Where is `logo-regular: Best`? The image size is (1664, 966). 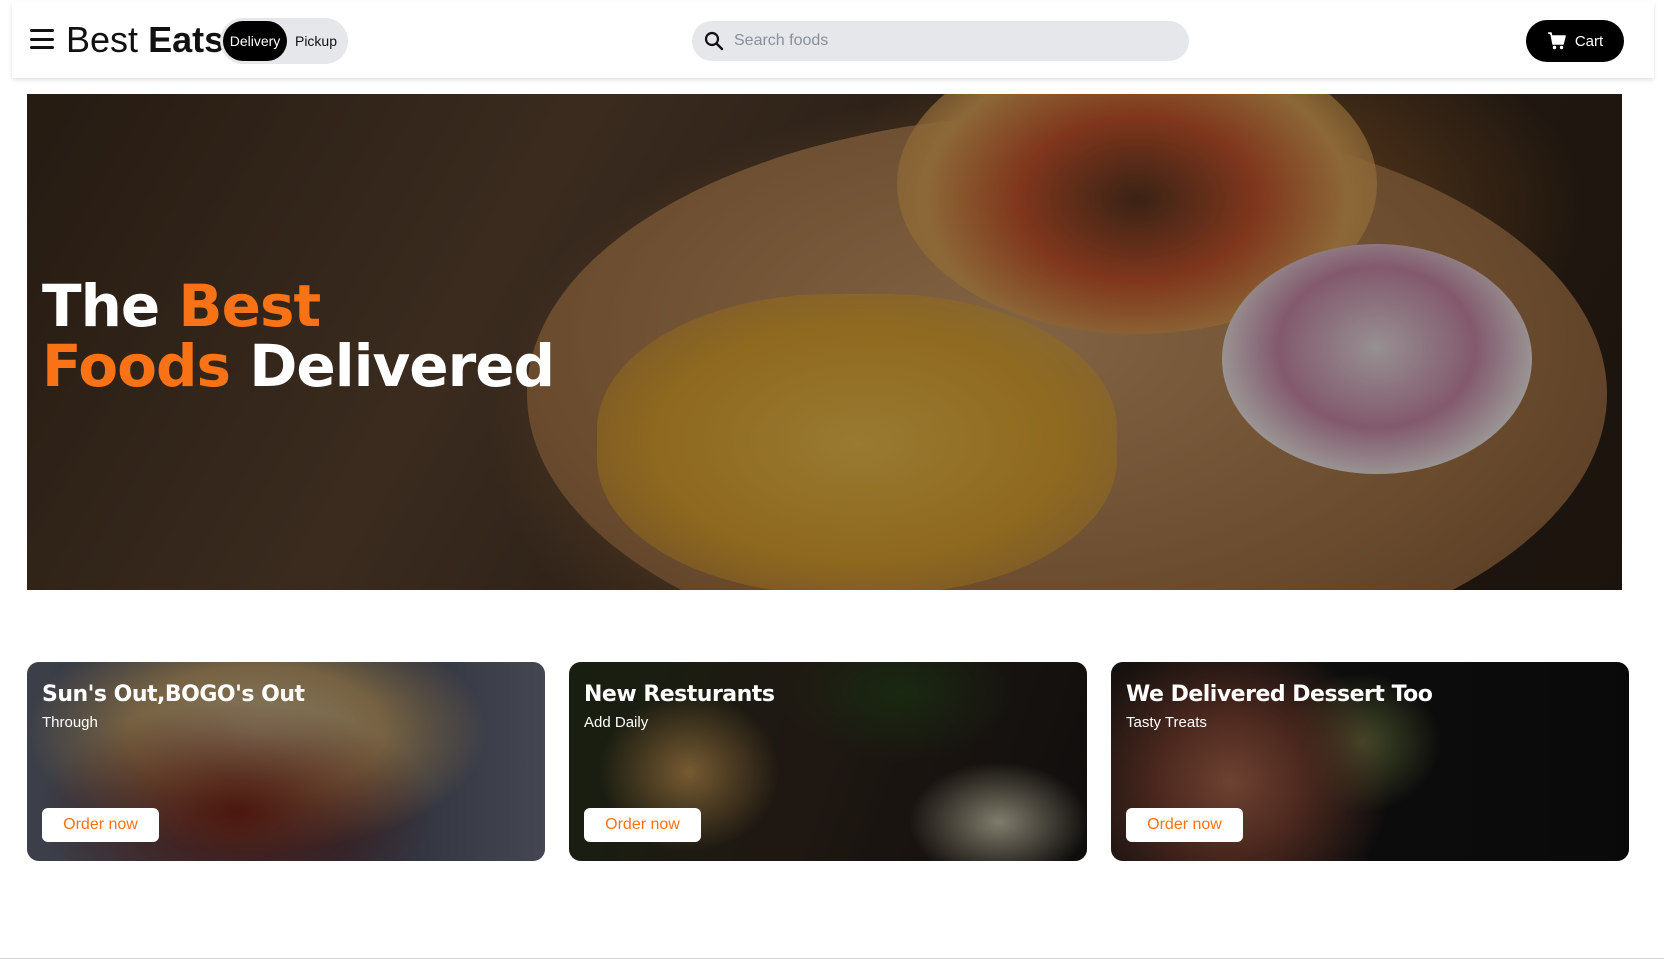
logo-regular: Best is located at coordinates (102, 39).